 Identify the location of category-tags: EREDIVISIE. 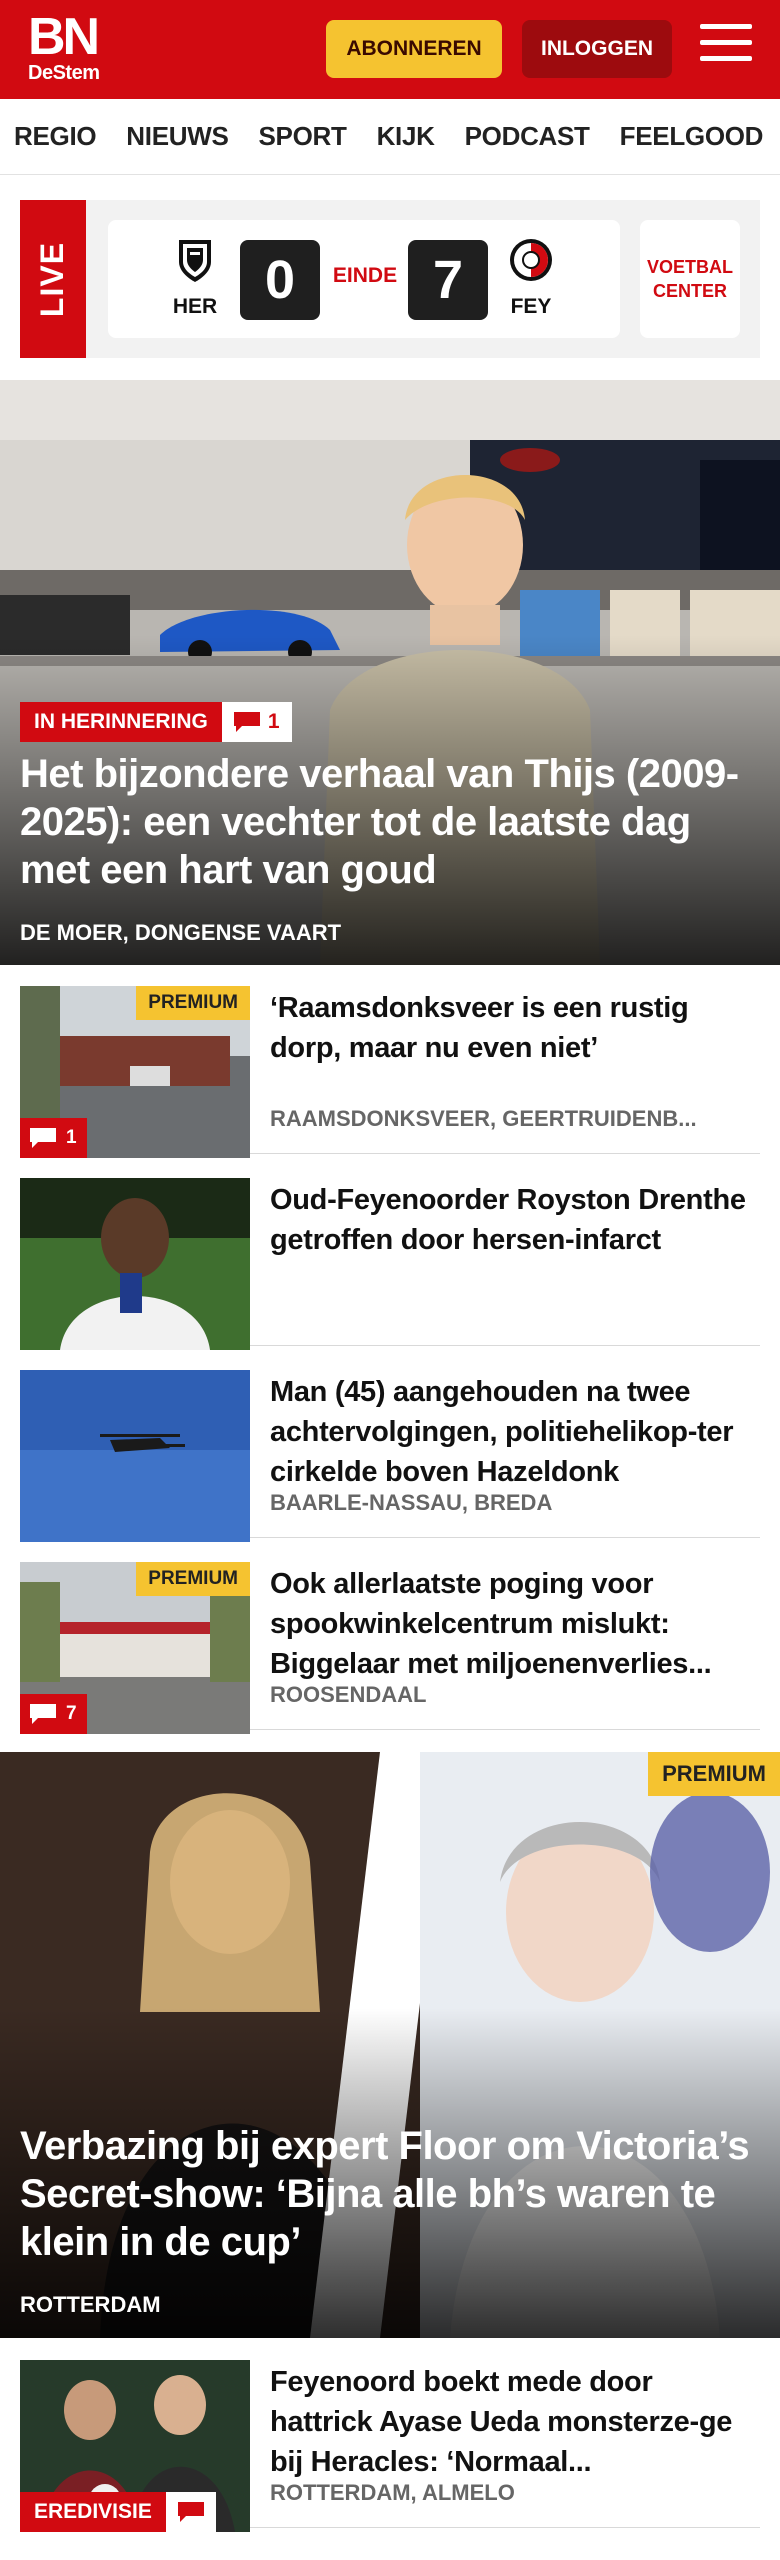
(118, 2512).